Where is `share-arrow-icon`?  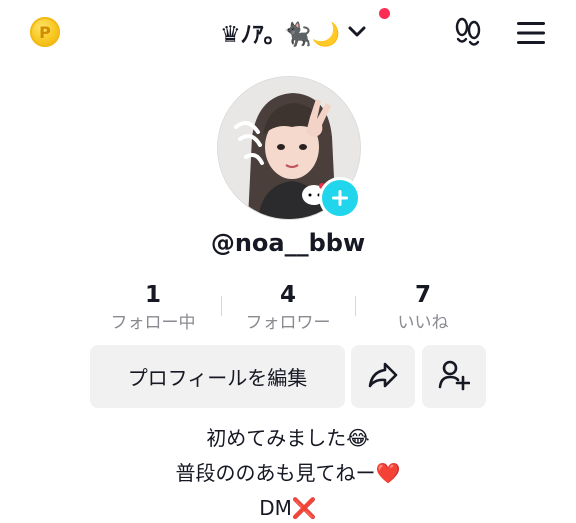
share-arrow-icon is located at coordinates (383, 377).